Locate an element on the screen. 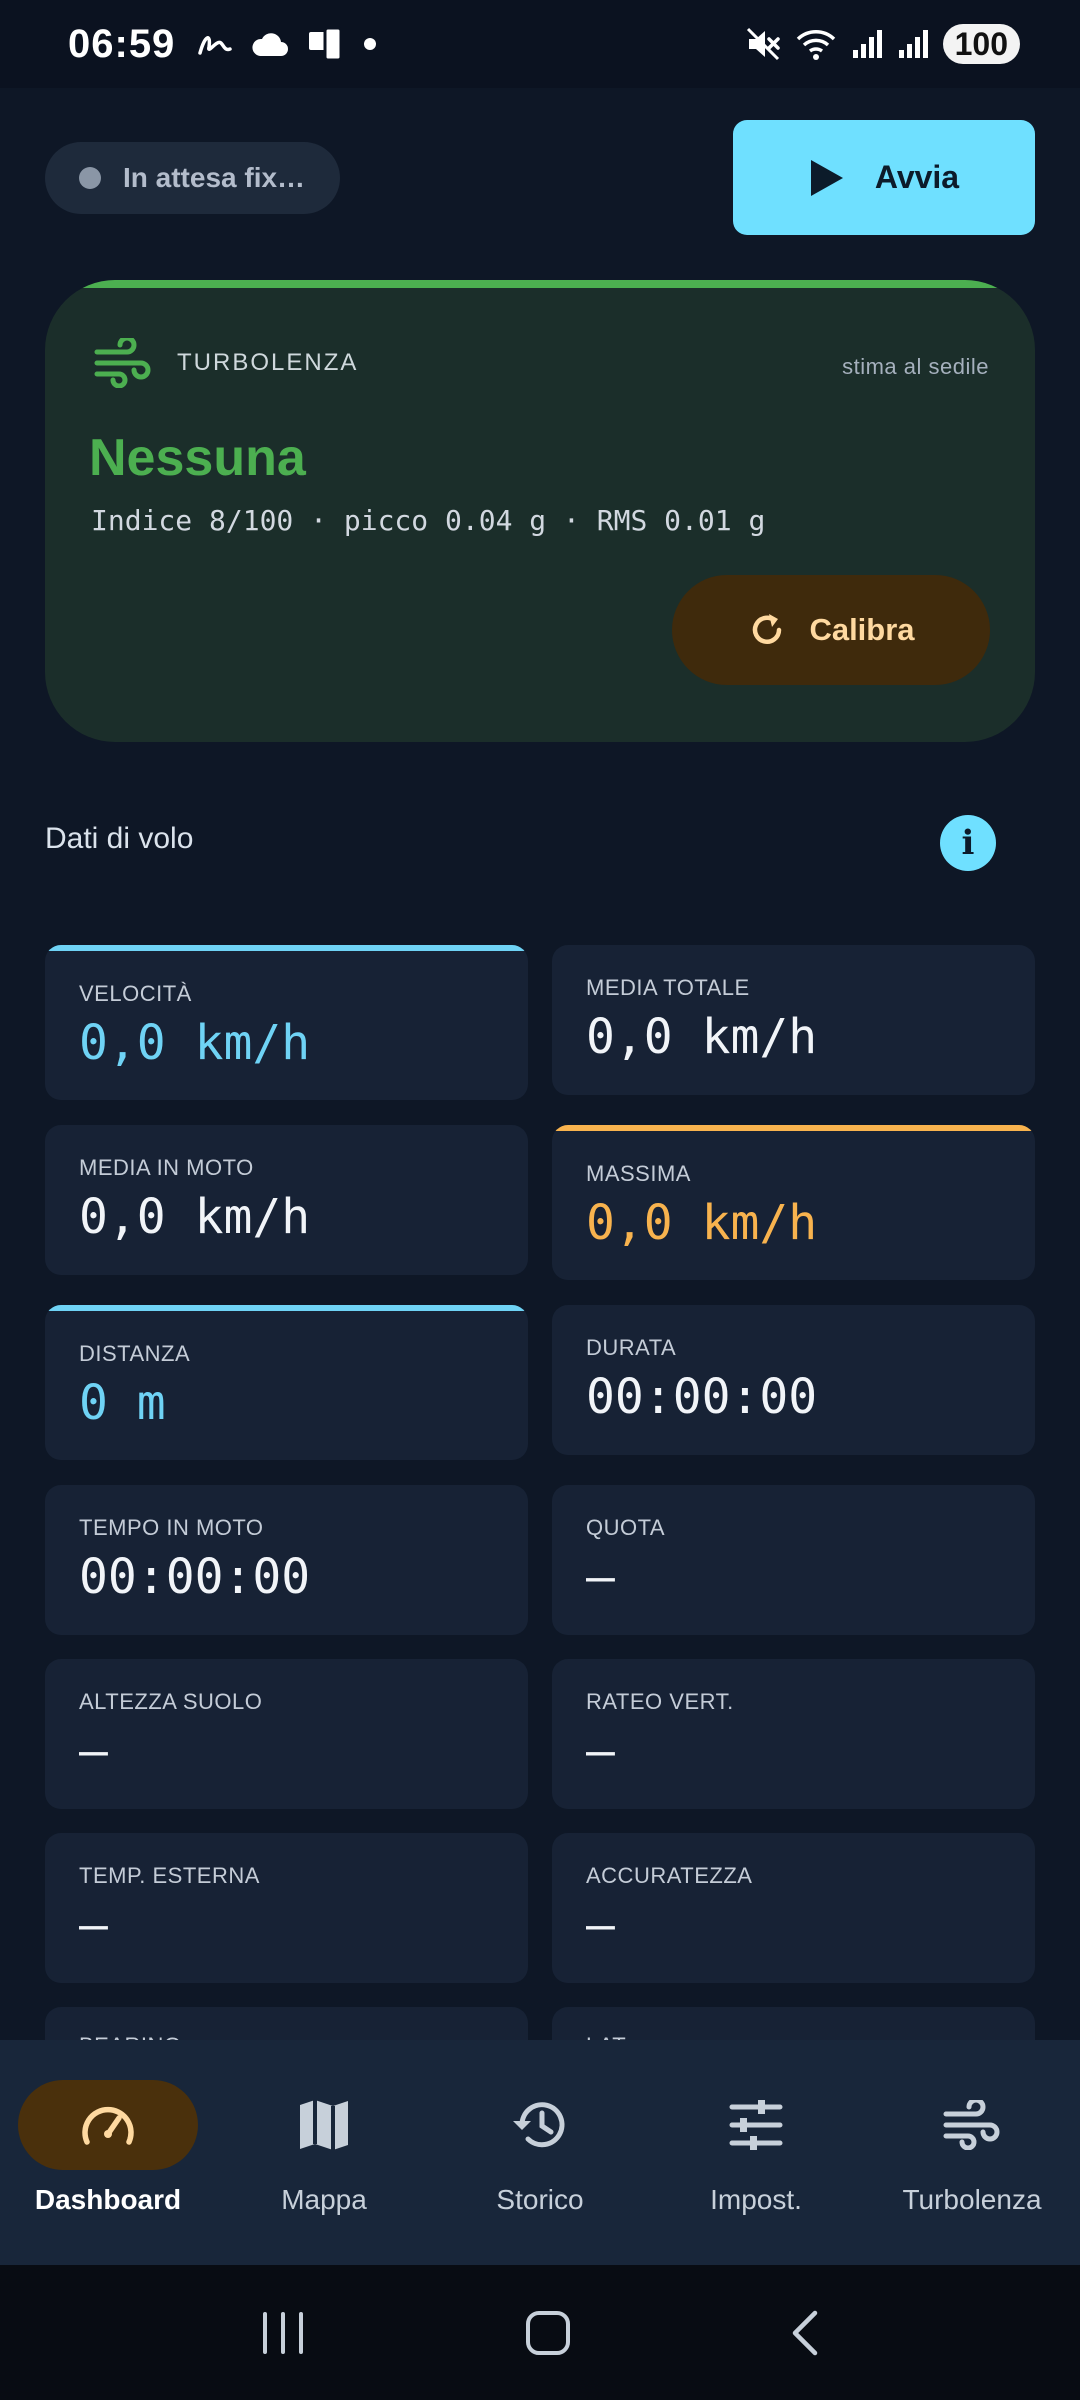 The width and height of the screenshot is (1080, 2400). nav-label: Mappa is located at coordinates (324, 2199).